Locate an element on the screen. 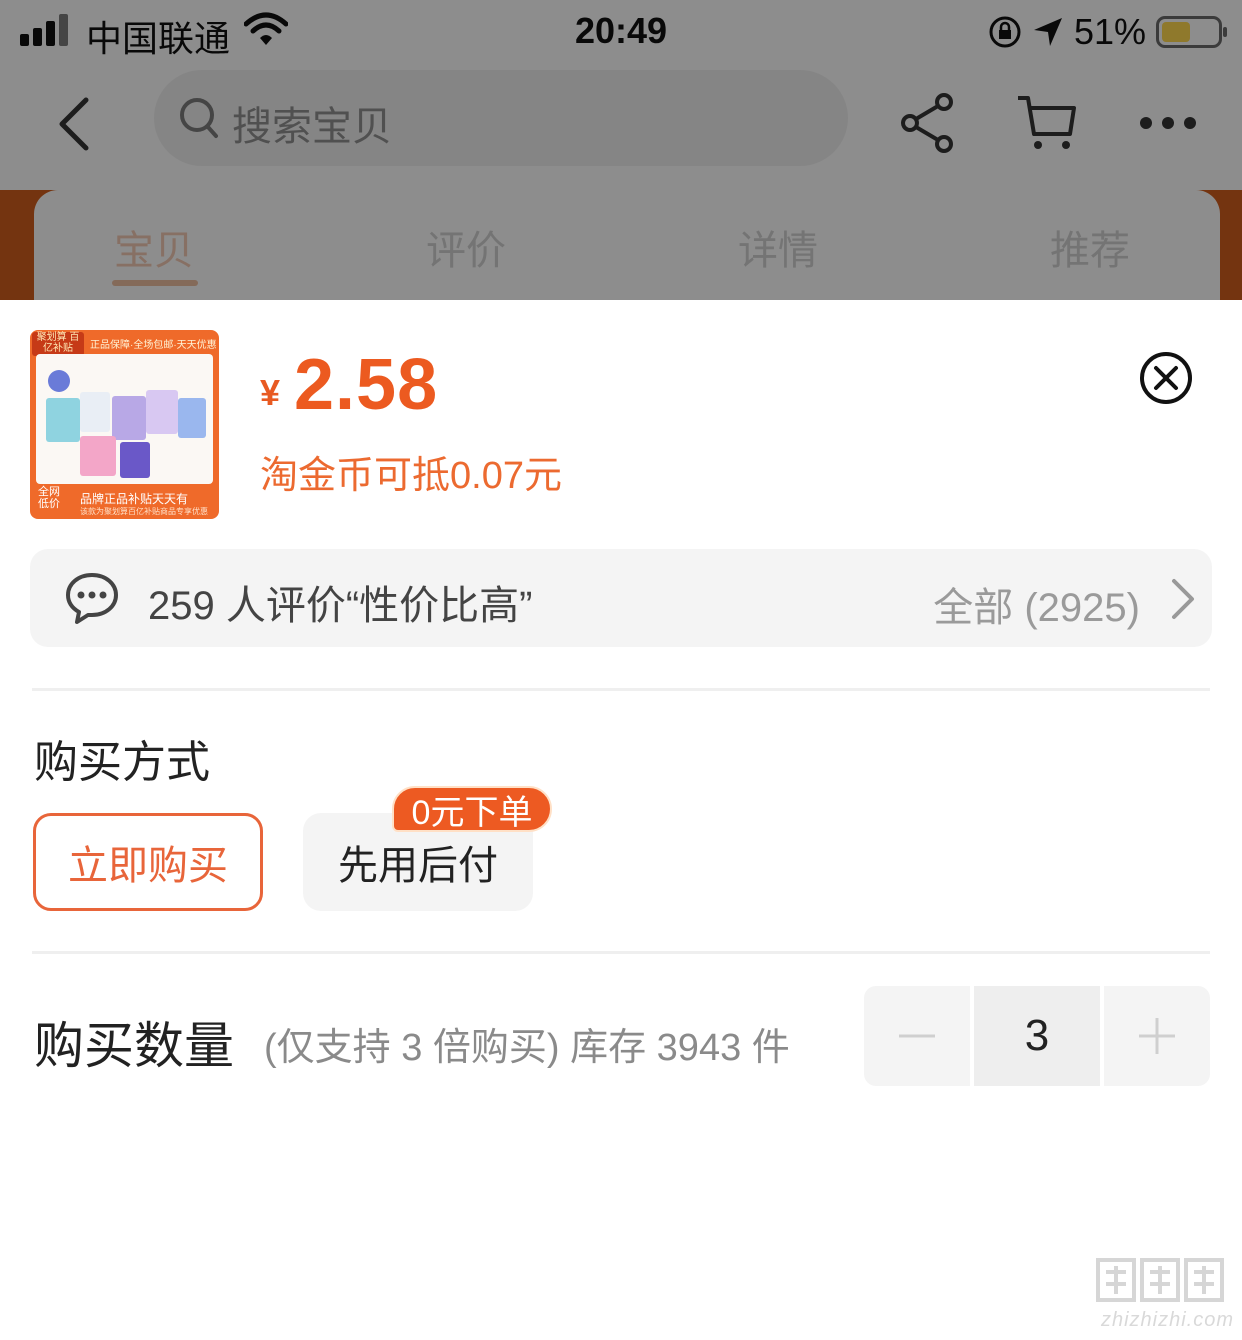  increment-button is located at coordinates (1157, 1036).